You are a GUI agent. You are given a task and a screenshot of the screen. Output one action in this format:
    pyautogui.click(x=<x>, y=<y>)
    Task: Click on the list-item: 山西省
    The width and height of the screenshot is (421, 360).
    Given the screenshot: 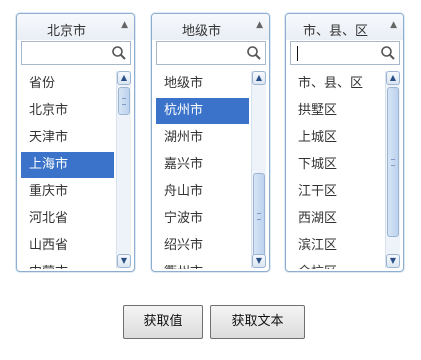 What is the action you would take?
    pyautogui.click(x=67, y=246)
    